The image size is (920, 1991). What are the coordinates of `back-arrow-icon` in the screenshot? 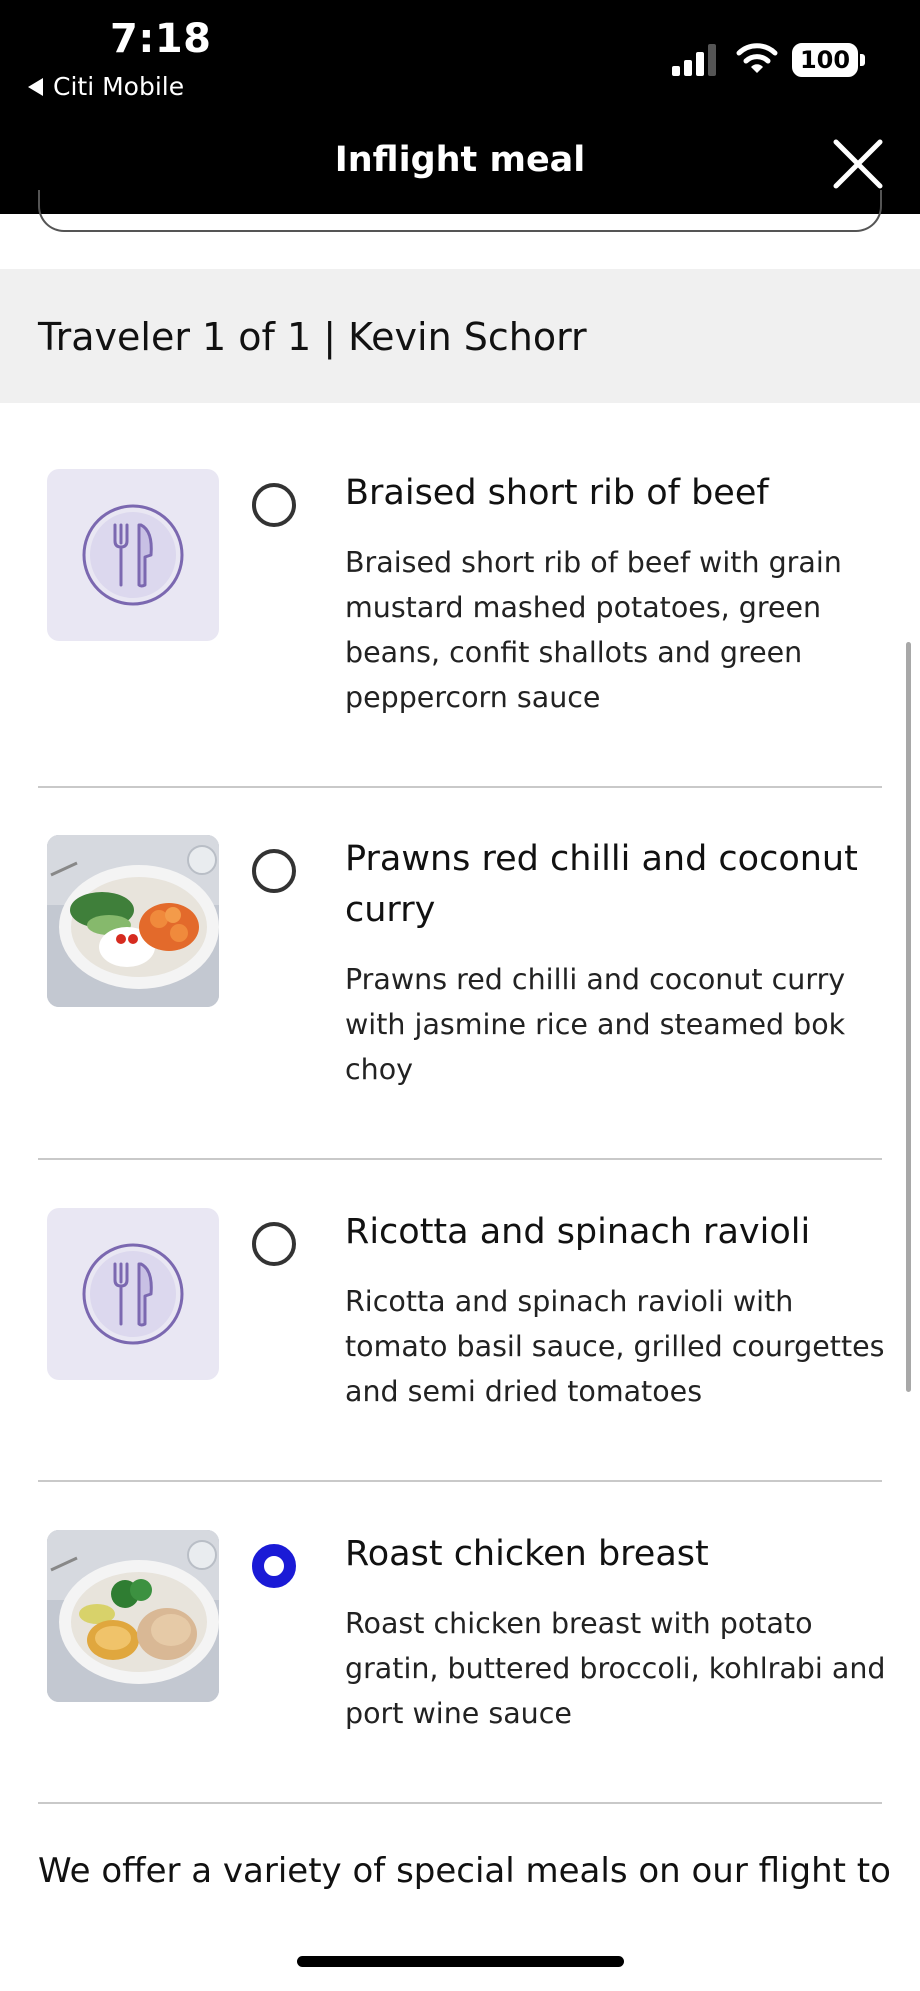 It's located at (35, 86).